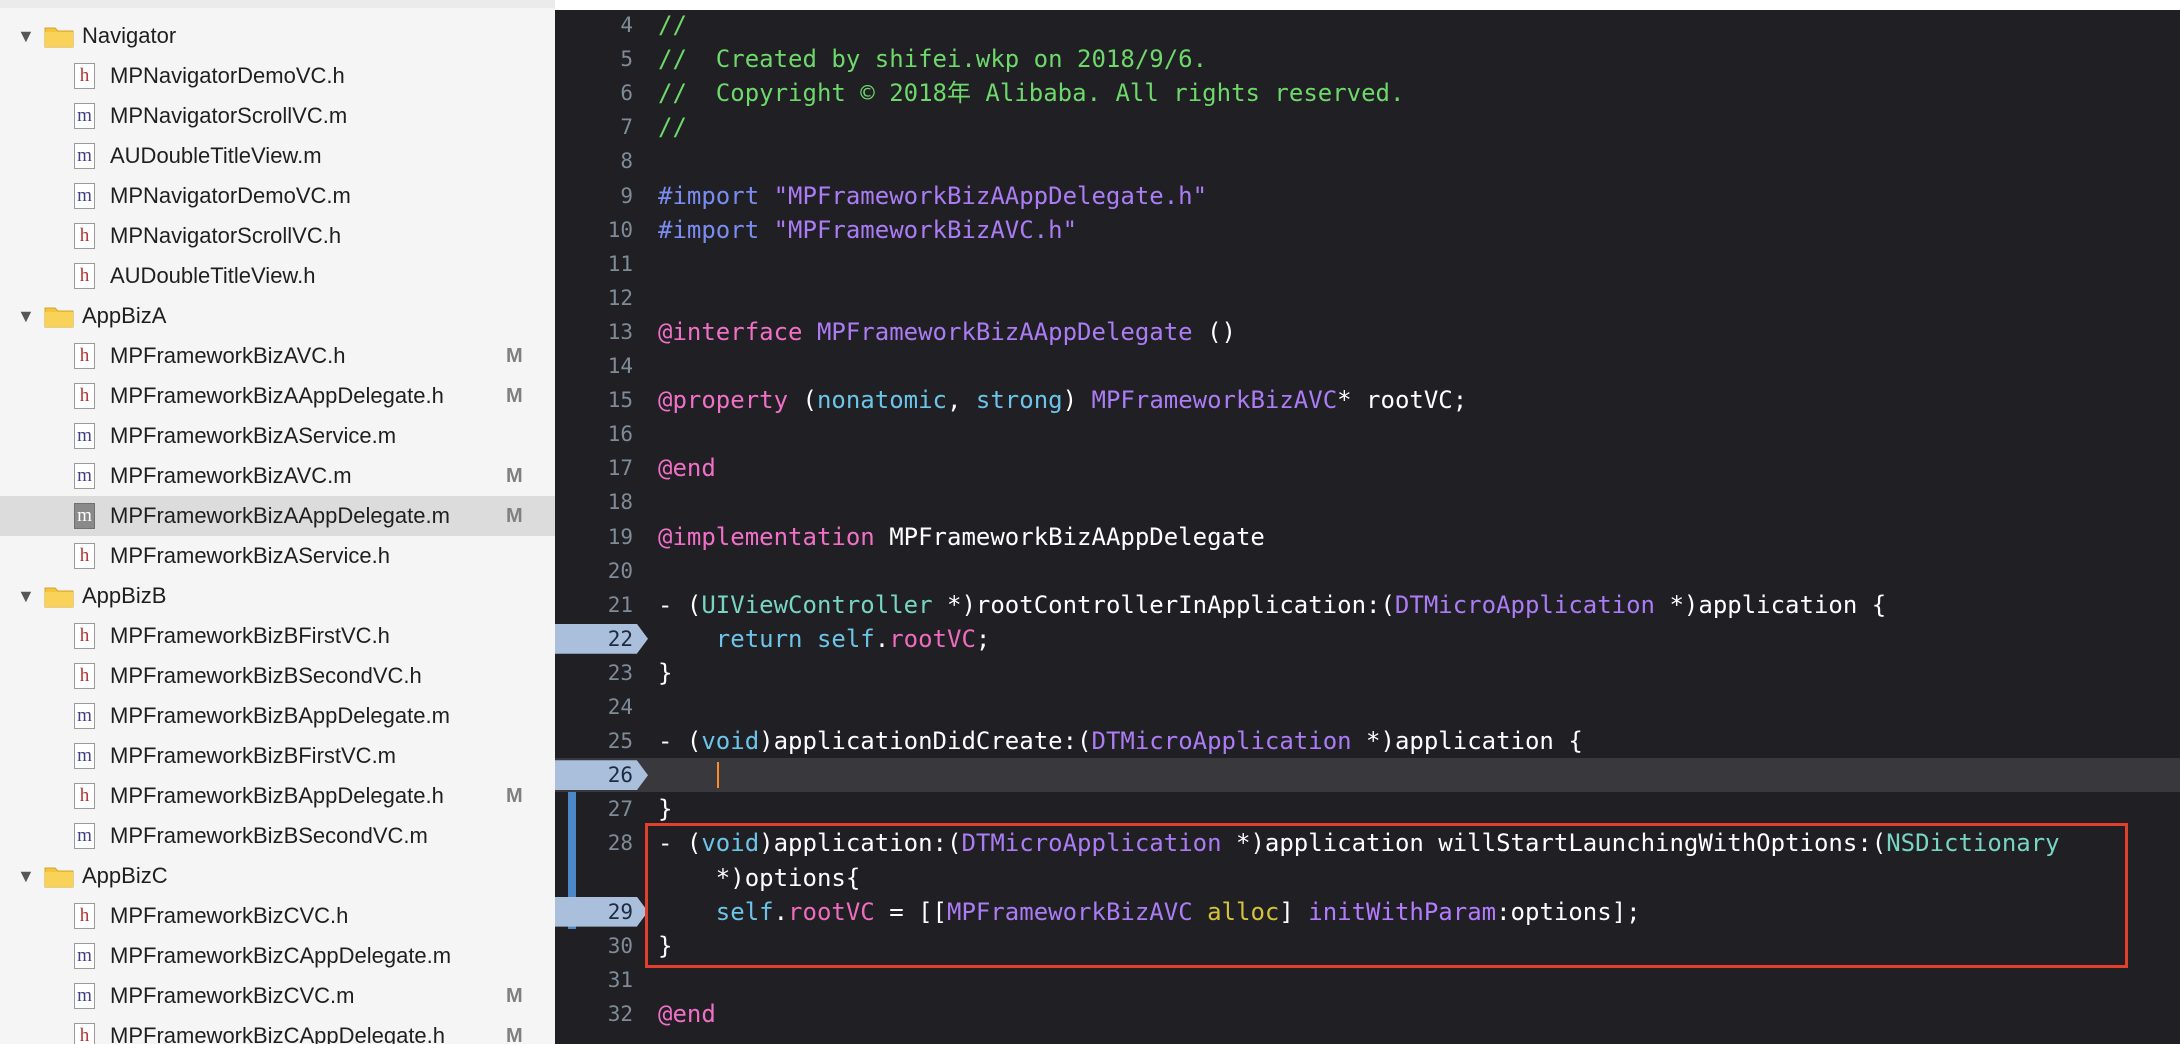 The width and height of the screenshot is (2180, 1044). Describe the element at coordinates (277, 996) in the screenshot. I see `file-row: m MPFrameworkBizCVC.m M` at that location.